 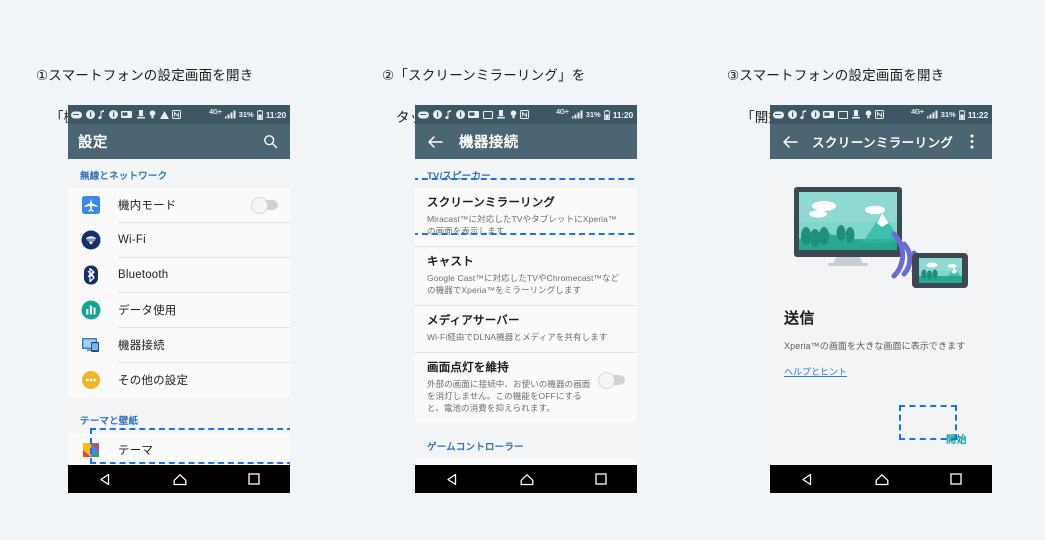 What do you see at coordinates (526, 329) in the screenshot?
I see `list-item-media-server: メディアサーバー Wi-Fi経由でDLNA機器とメディアを共有します` at bounding box center [526, 329].